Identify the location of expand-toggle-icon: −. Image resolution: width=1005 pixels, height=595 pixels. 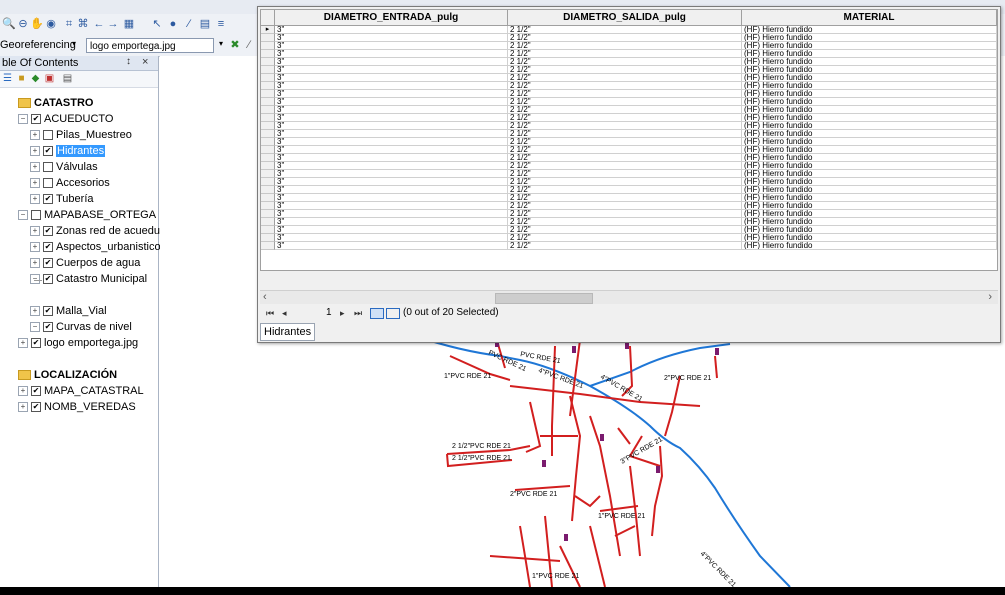
(35, 327).